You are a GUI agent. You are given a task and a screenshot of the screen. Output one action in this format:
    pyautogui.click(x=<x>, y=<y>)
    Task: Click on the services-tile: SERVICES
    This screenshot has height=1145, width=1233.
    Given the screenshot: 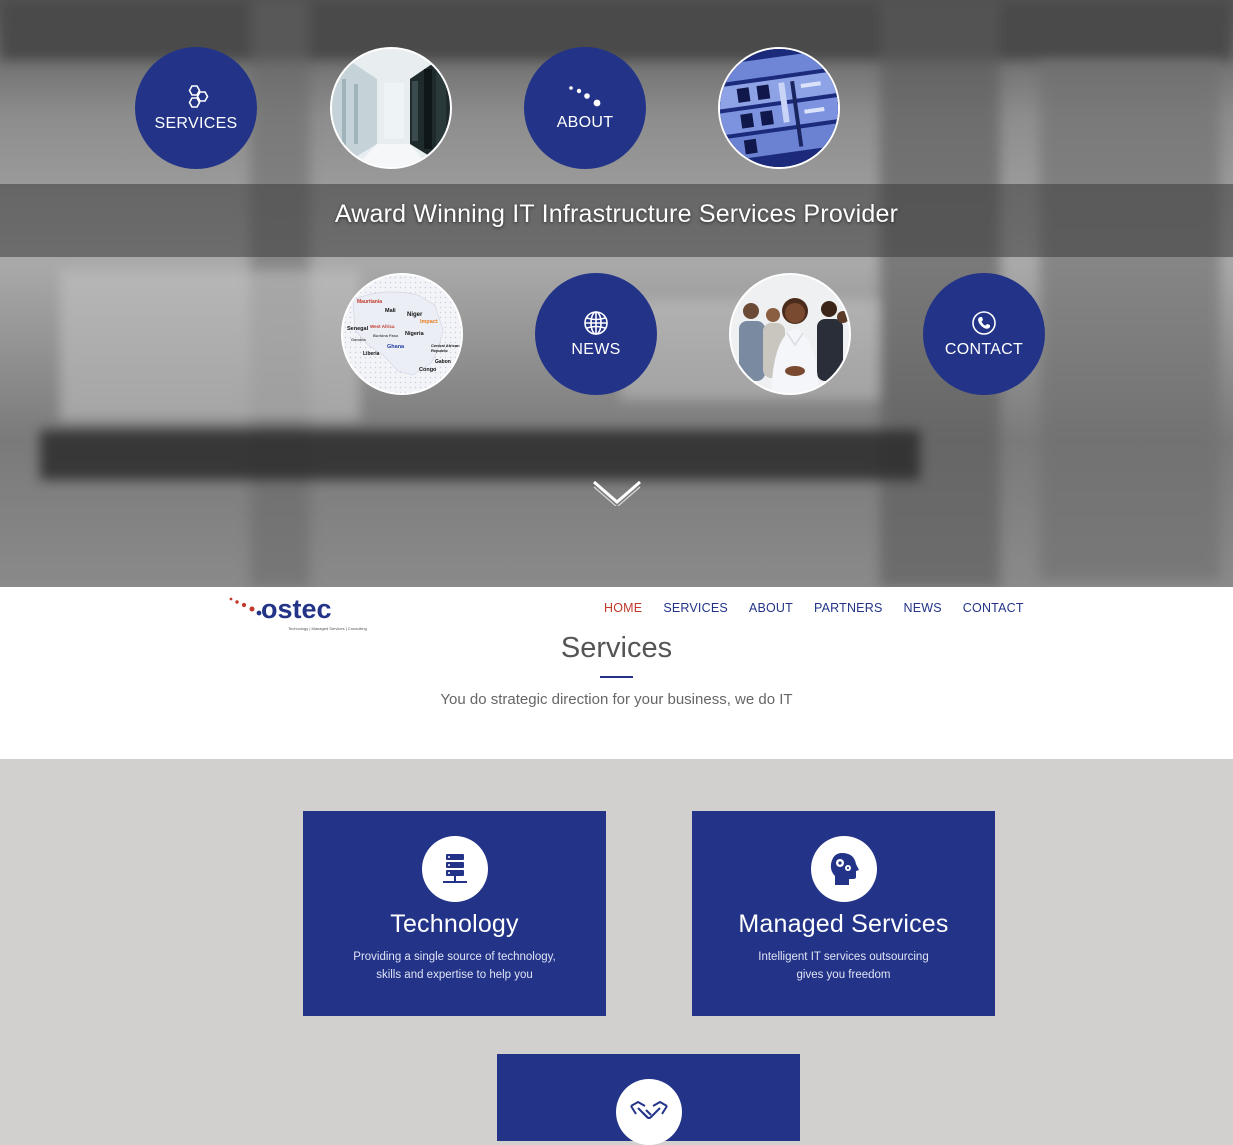 What is the action you would take?
    pyautogui.click(x=196, y=108)
    